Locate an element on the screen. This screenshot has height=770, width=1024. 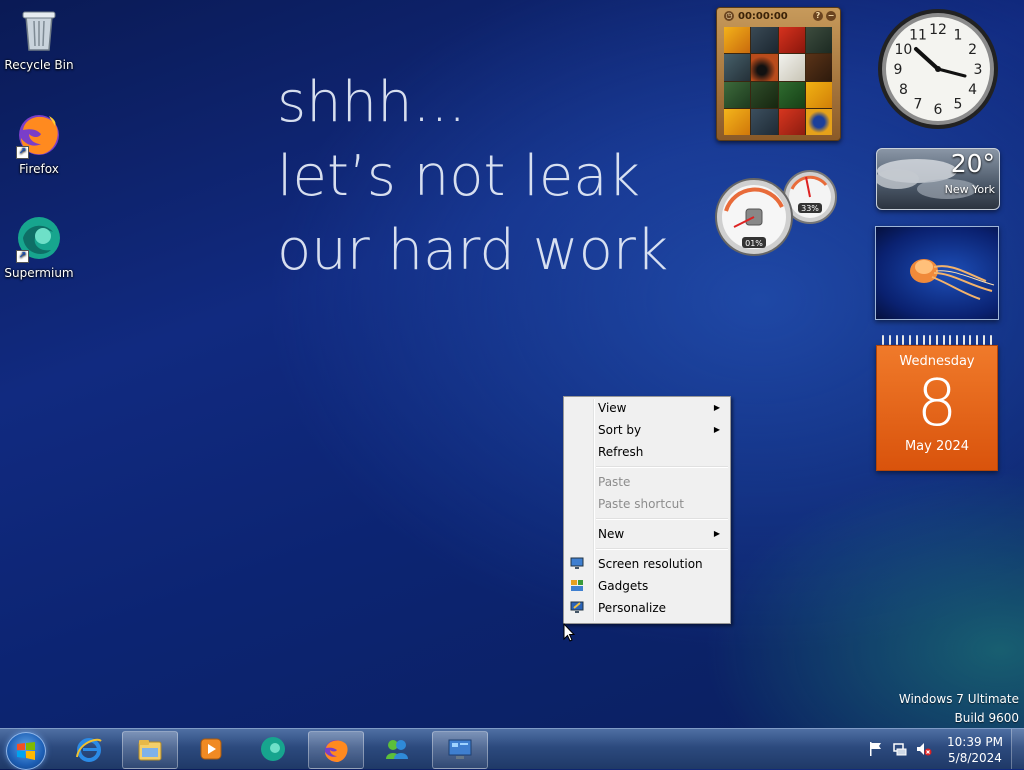
menu-item-view: View ▶ is located at coordinates (647, 408).